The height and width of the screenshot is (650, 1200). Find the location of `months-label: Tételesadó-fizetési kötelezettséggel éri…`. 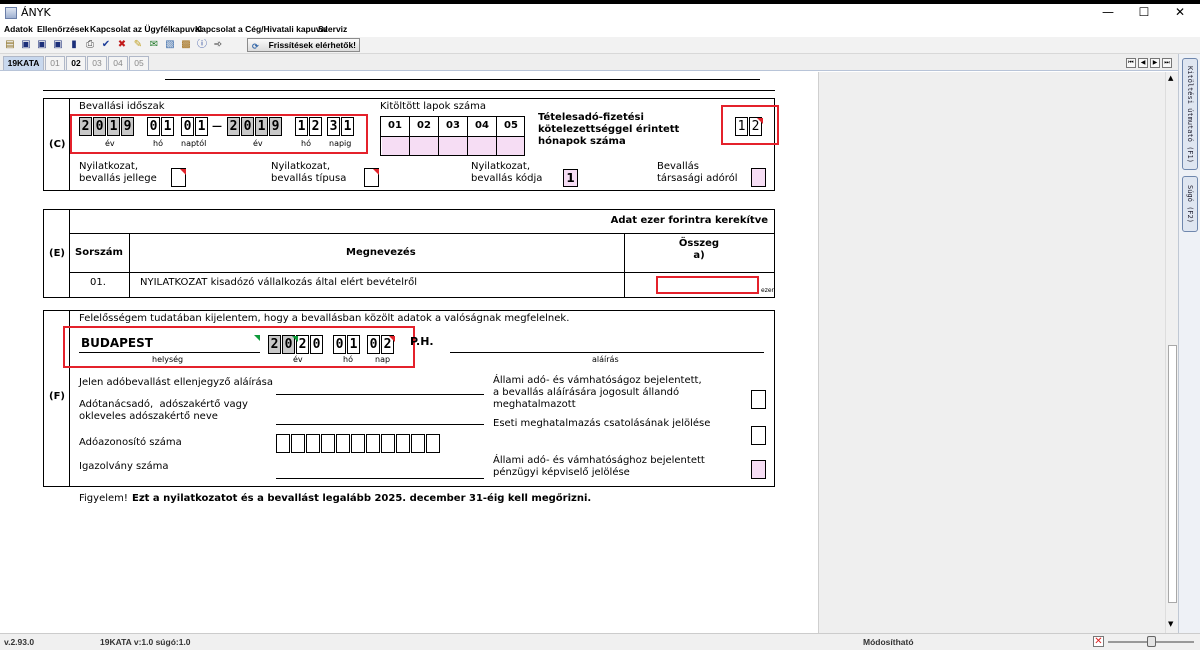

months-label: Tételesadó-fizetési kötelezettséggel éri… is located at coordinates (609, 129).